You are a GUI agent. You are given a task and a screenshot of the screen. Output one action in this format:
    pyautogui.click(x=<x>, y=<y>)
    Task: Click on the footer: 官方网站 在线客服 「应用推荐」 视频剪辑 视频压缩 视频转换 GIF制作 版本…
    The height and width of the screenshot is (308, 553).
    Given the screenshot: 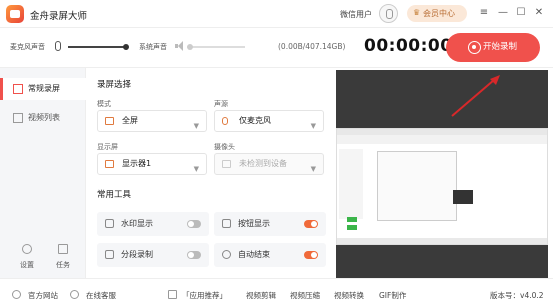 What is the action you would take?
    pyautogui.click(x=276, y=293)
    